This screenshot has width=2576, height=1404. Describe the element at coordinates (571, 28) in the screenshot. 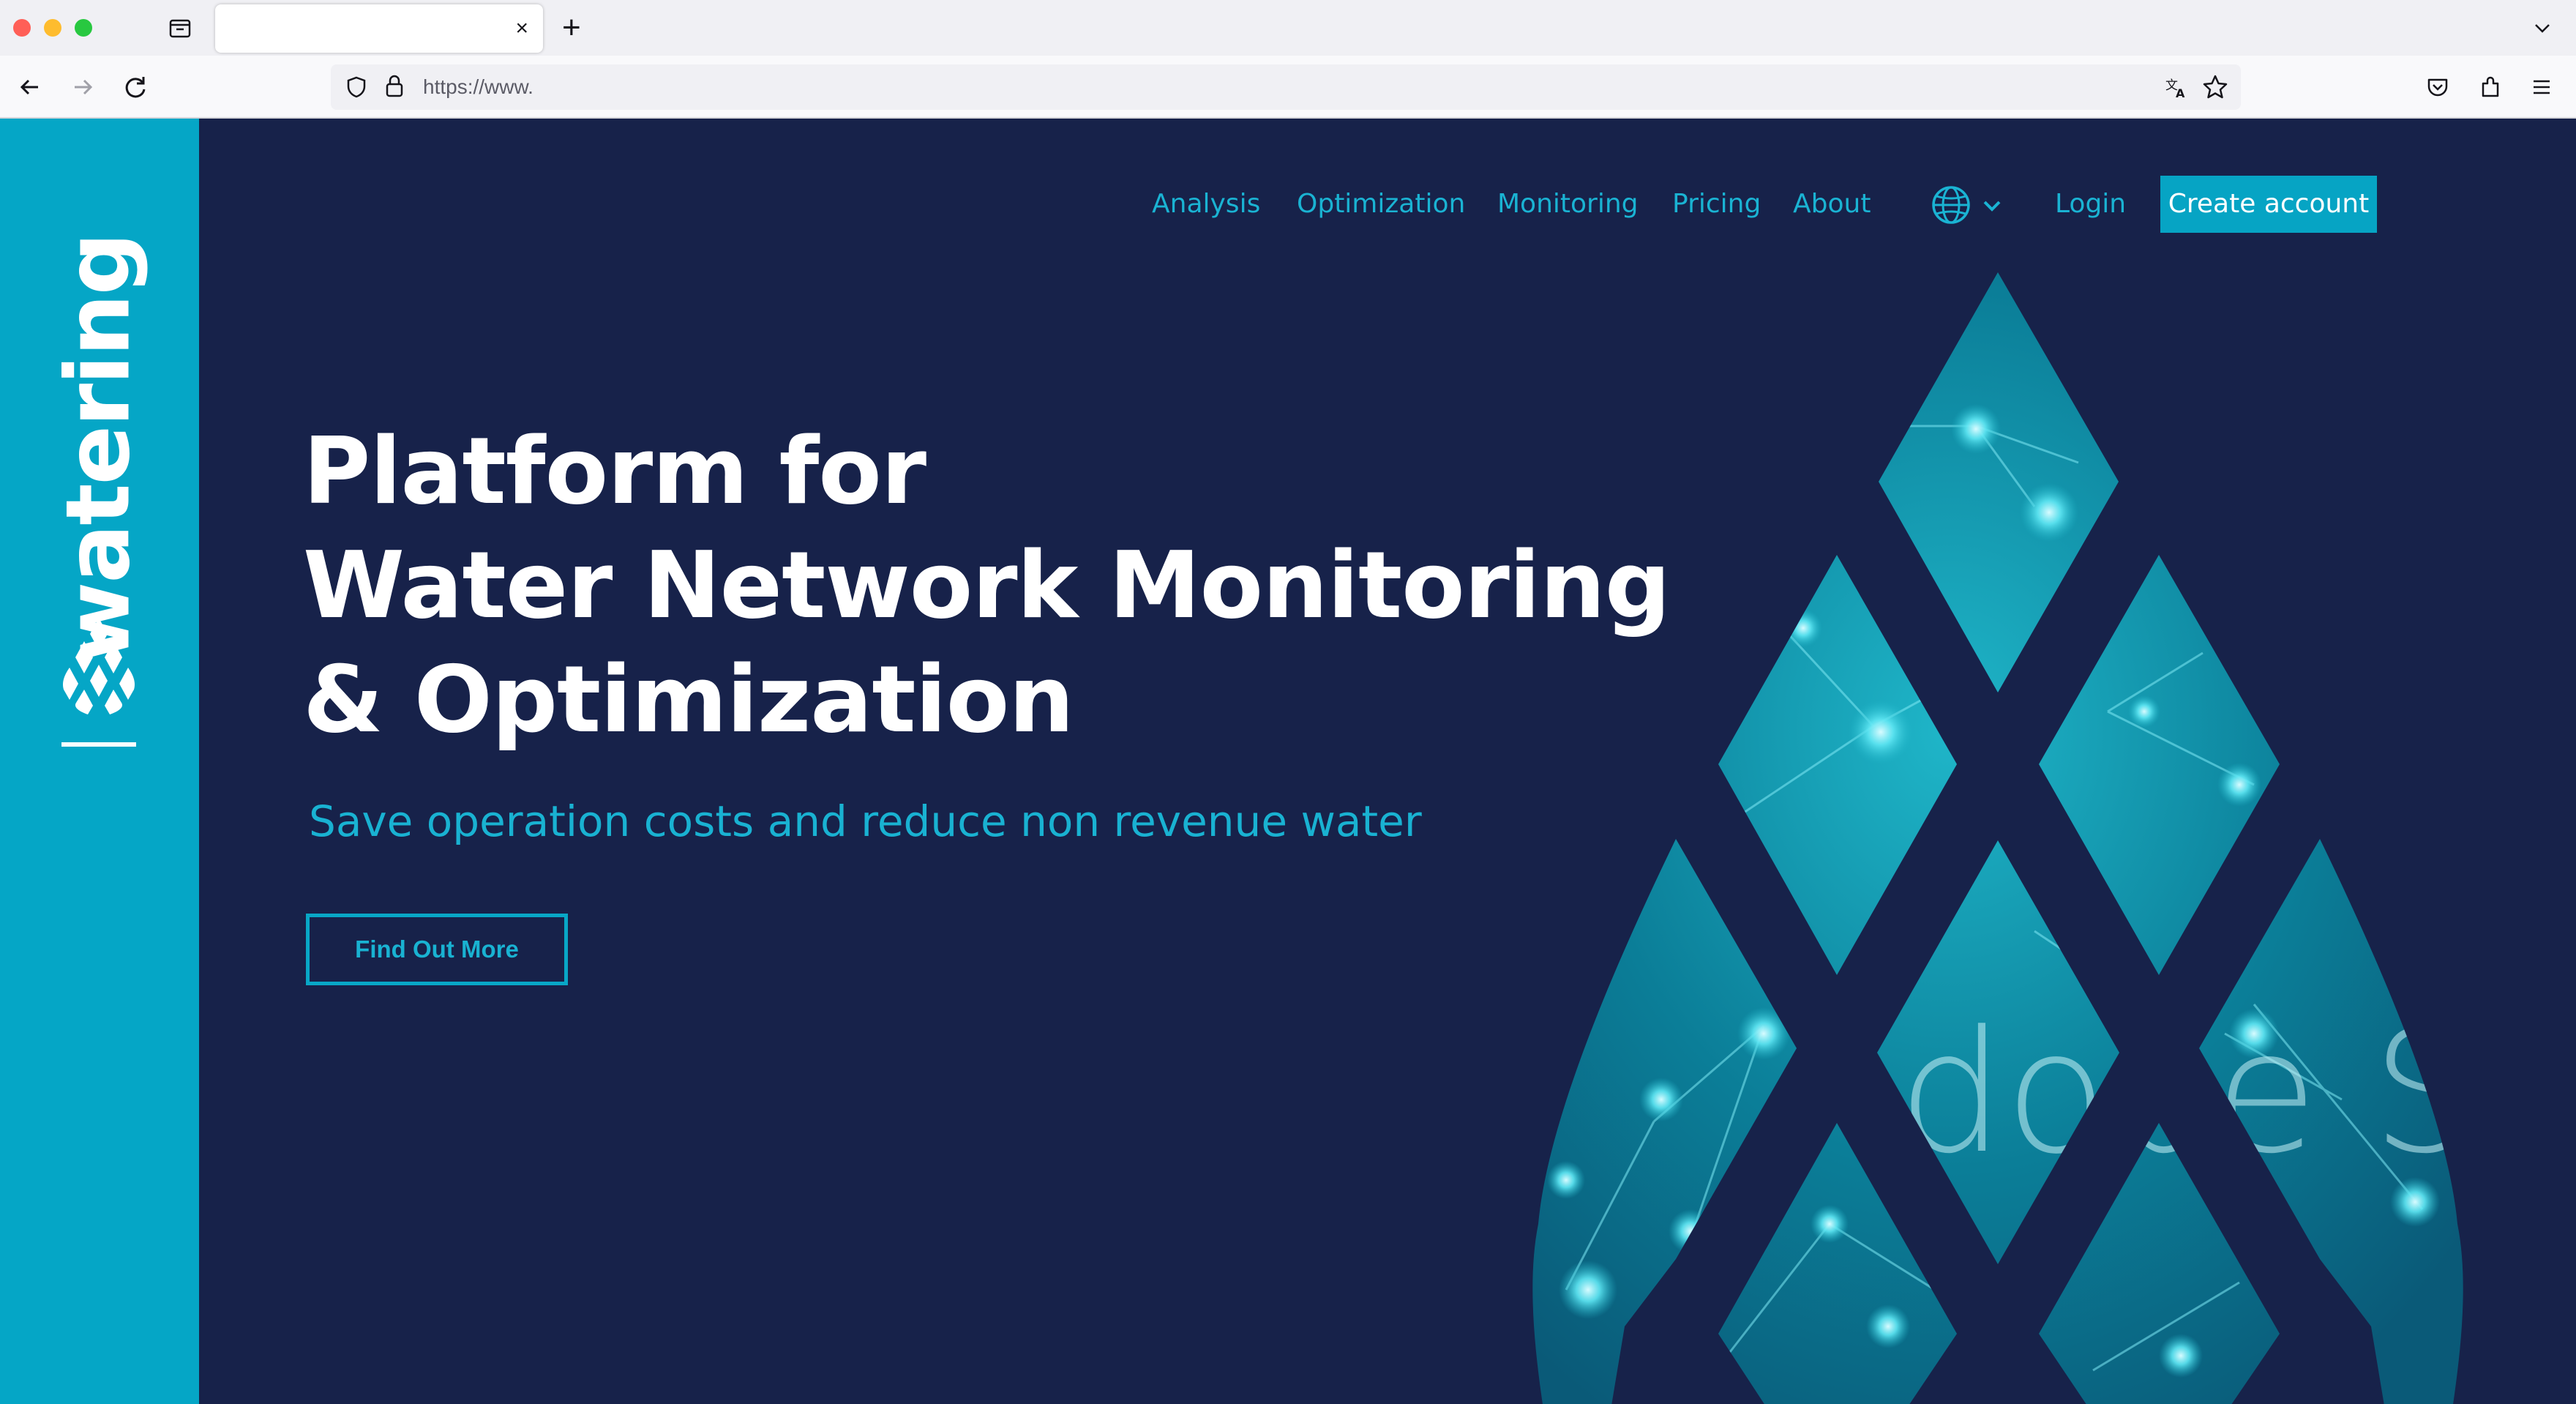

I see `new-tab-button: +` at that location.